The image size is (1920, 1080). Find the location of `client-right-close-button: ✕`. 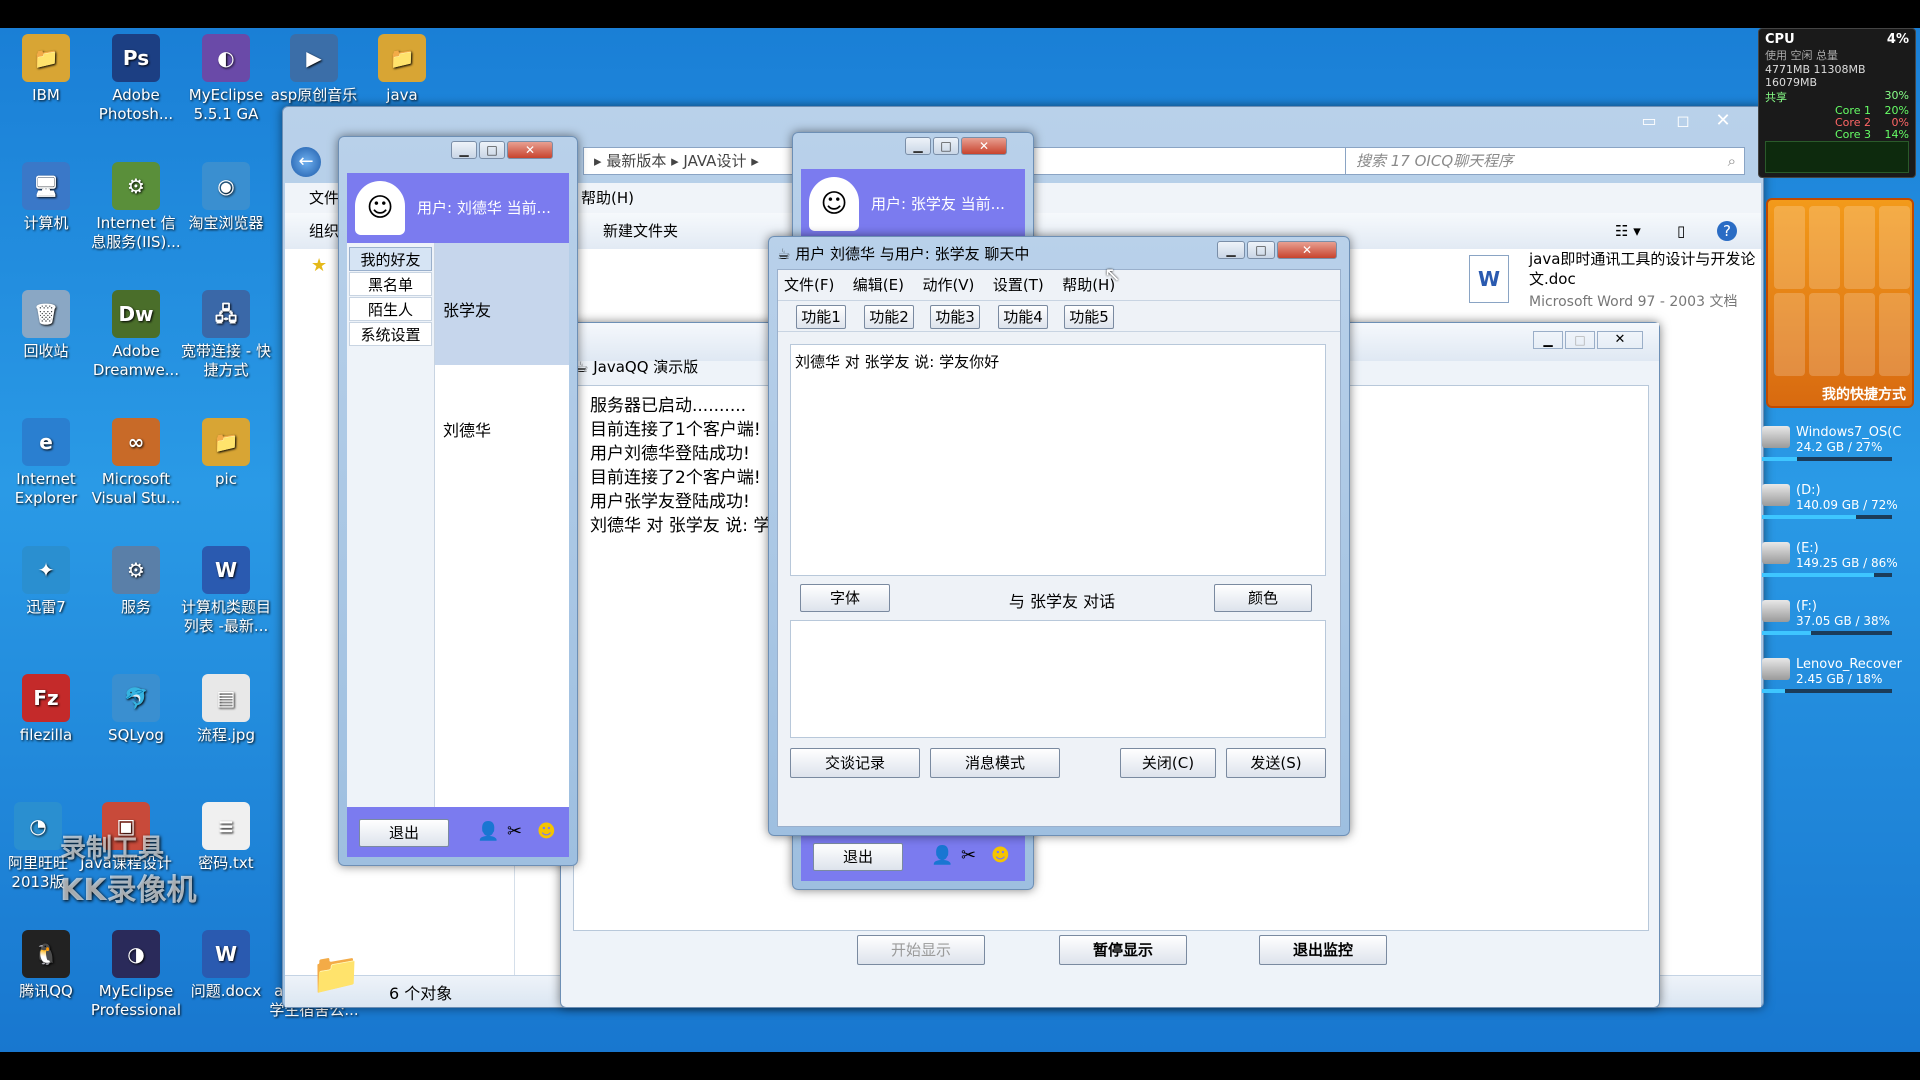

client-right-close-button: ✕ is located at coordinates (984, 146).